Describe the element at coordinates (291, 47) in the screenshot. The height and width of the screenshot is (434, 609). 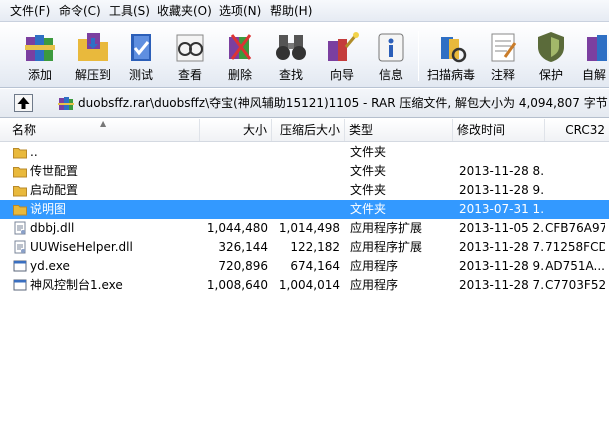
I see `binoculars-icon` at that location.